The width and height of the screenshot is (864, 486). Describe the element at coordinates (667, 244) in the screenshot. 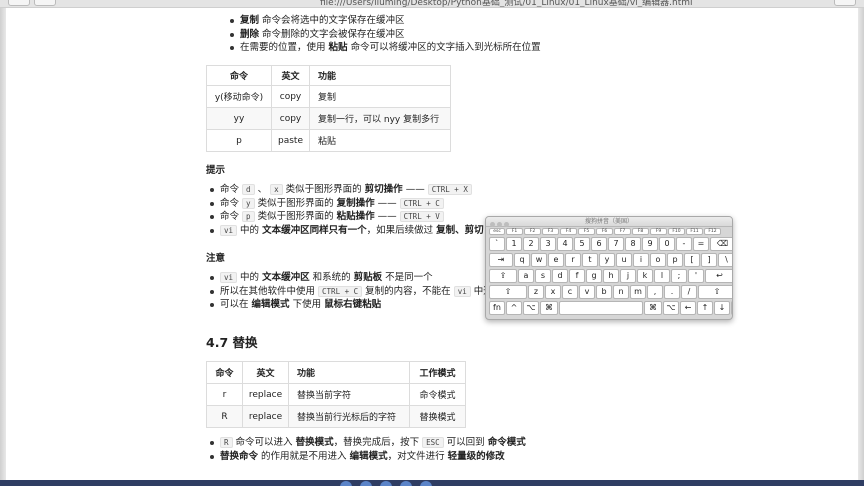

I see `keyboard-key: 0` at that location.